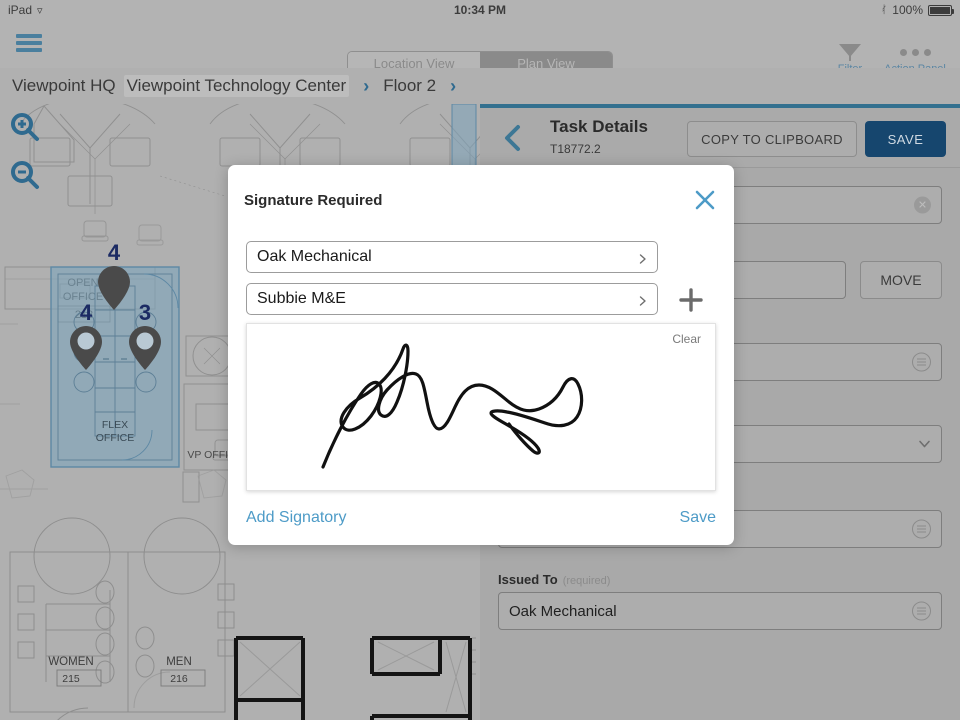  What do you see at coordinates (850, 52) in the screenshot?
I see `funnel-icon` at bounding box center [850, 52].